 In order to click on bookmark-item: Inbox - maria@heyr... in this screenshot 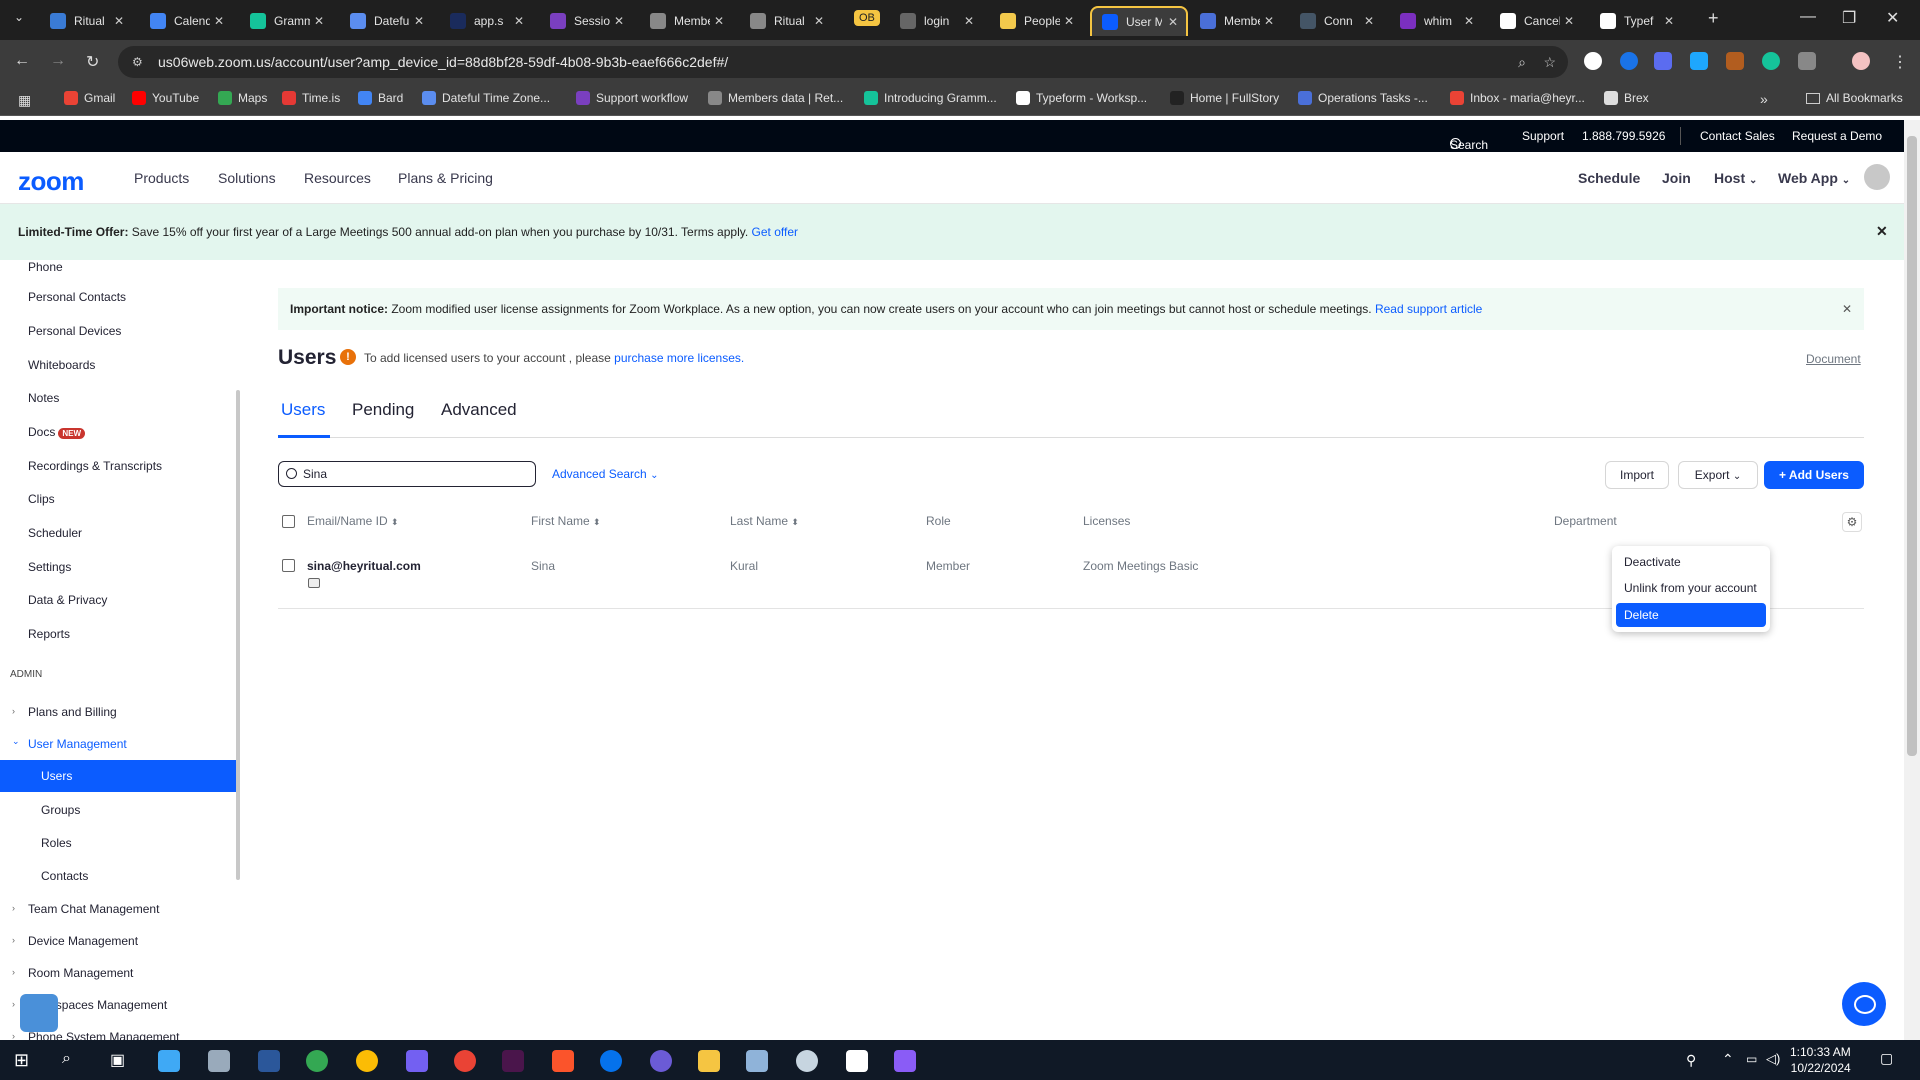, I will do `click(1517, 98)`.